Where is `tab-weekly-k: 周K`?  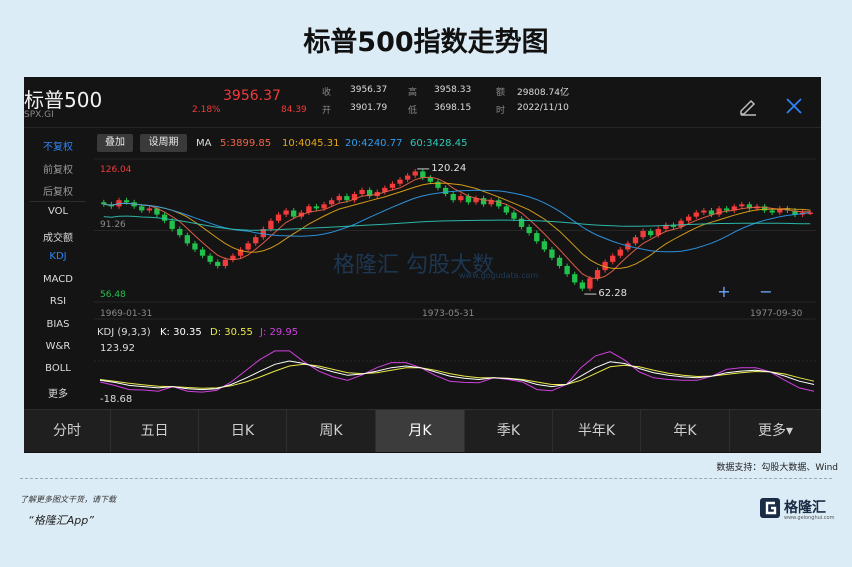 tab-weekly-k: 周K is located at coordinates (331, 431).